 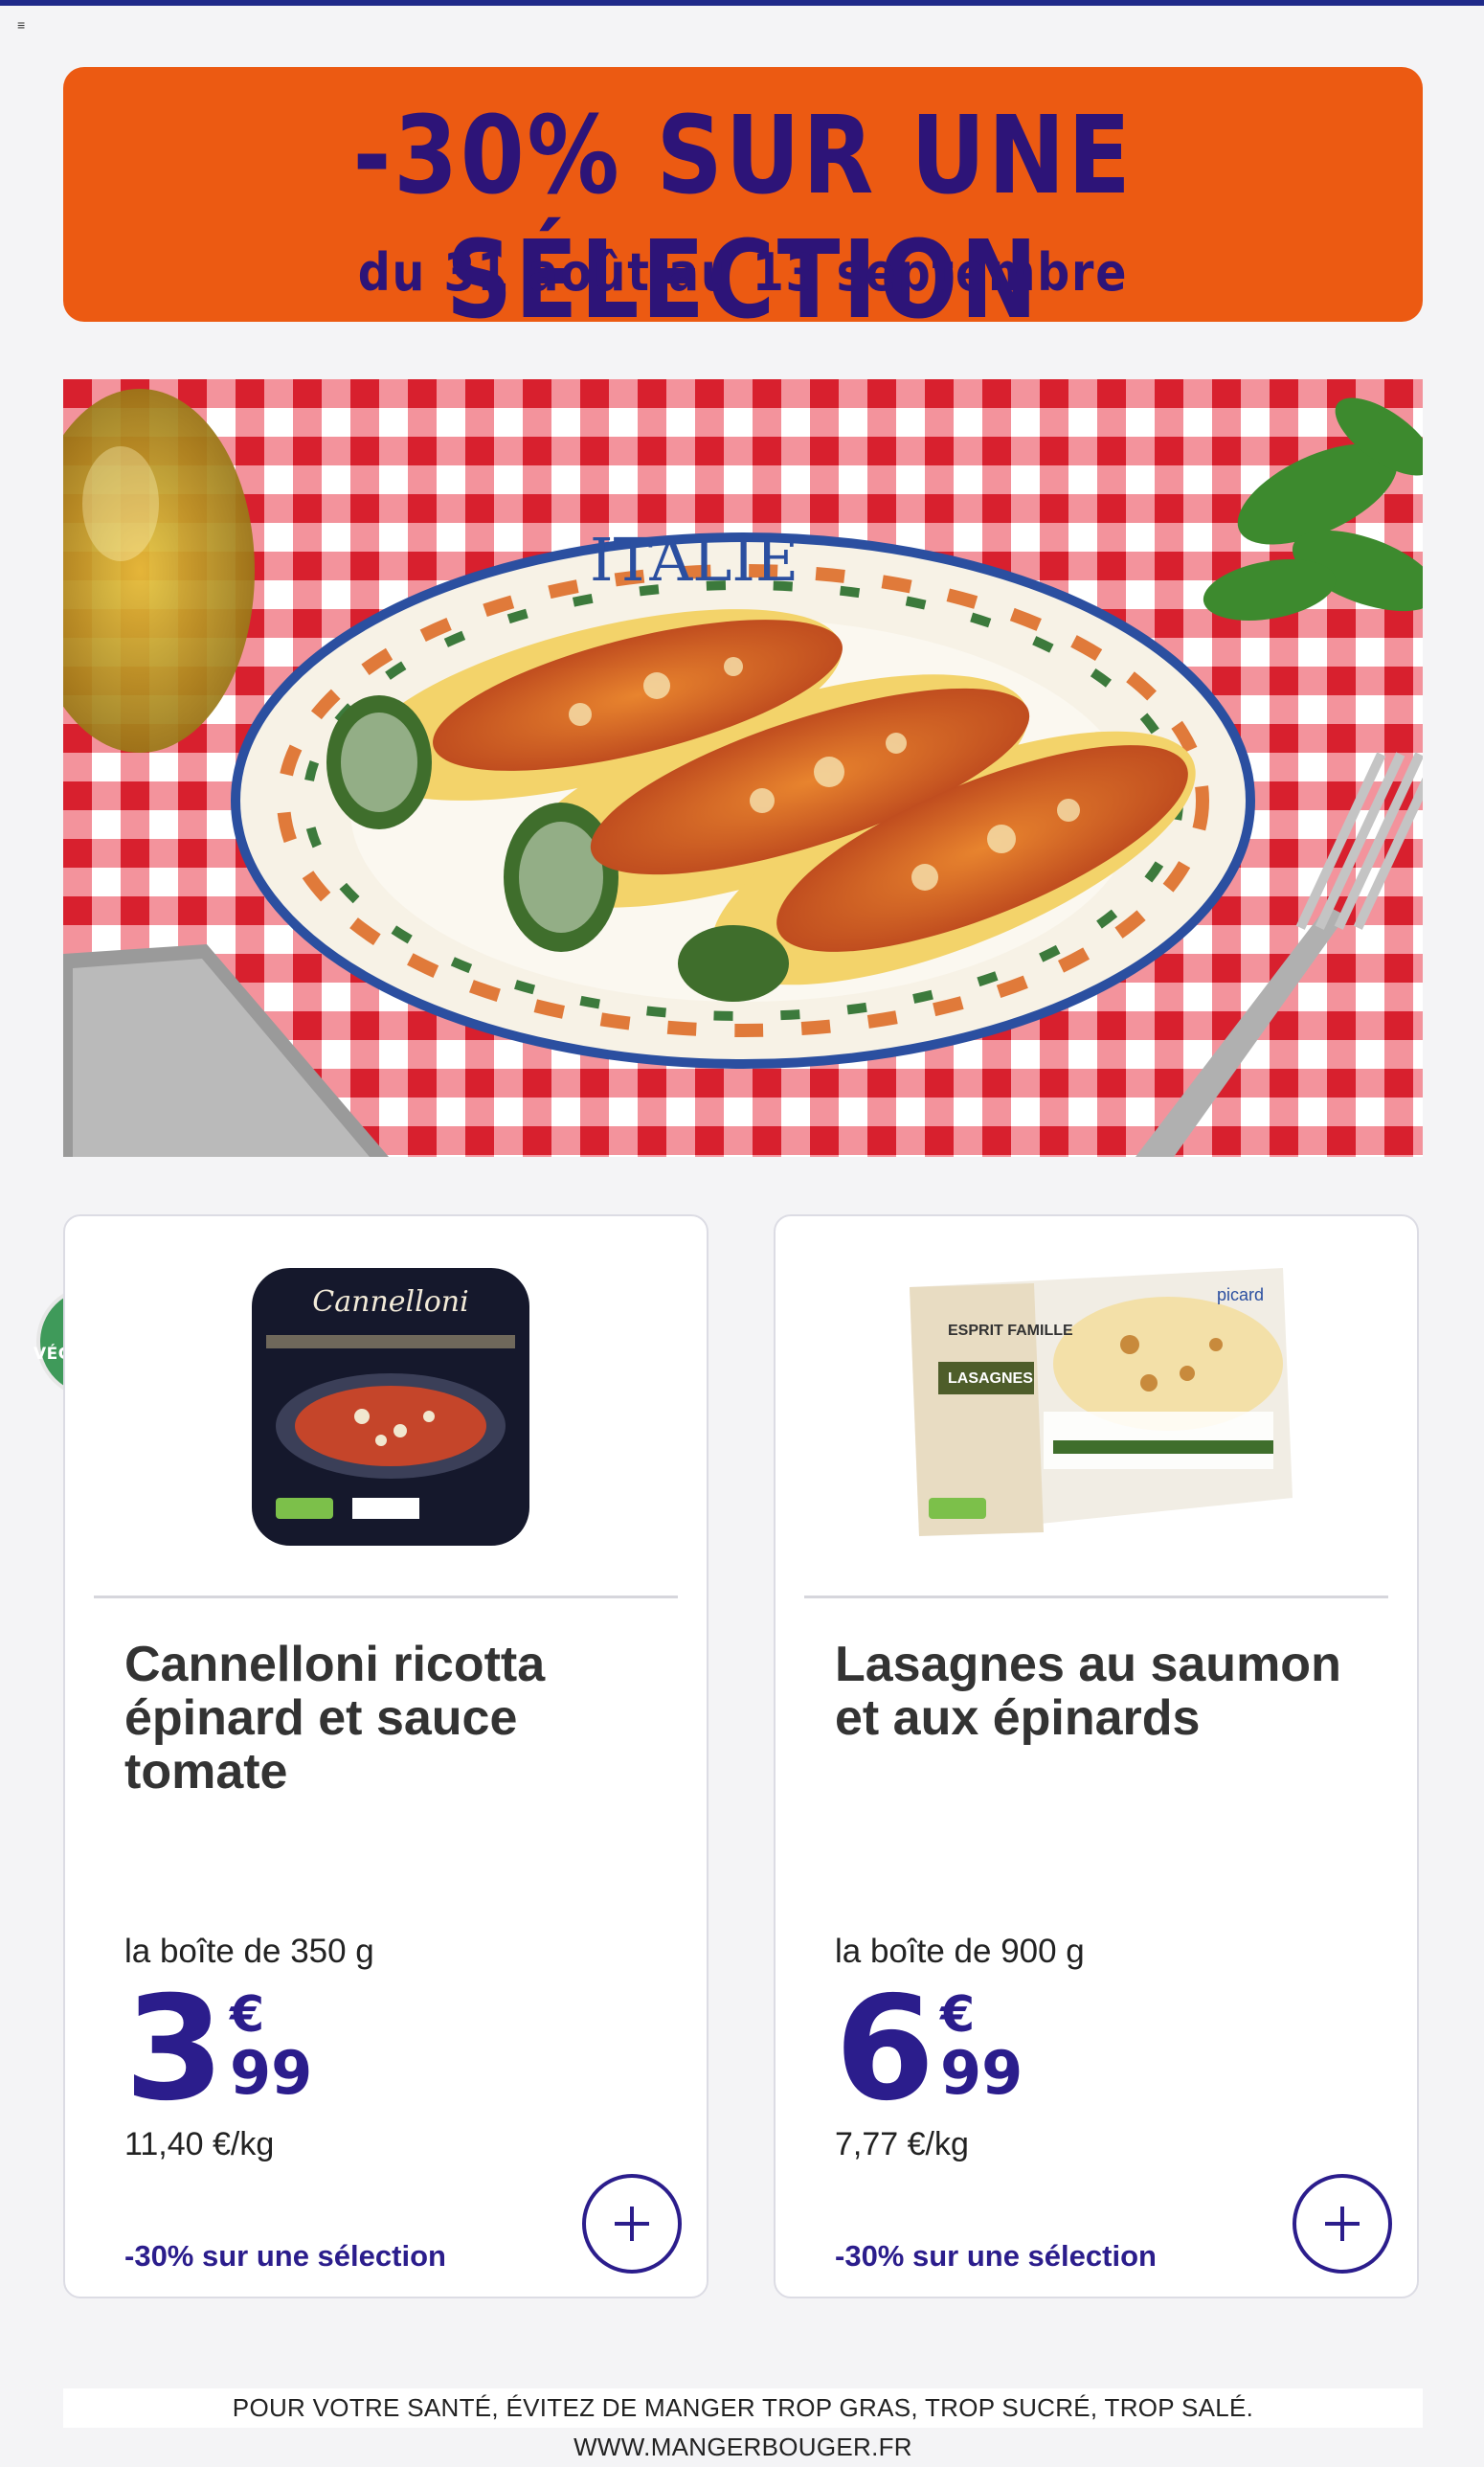 I want to click on top-accent-bar, so click(x=742, y=3).